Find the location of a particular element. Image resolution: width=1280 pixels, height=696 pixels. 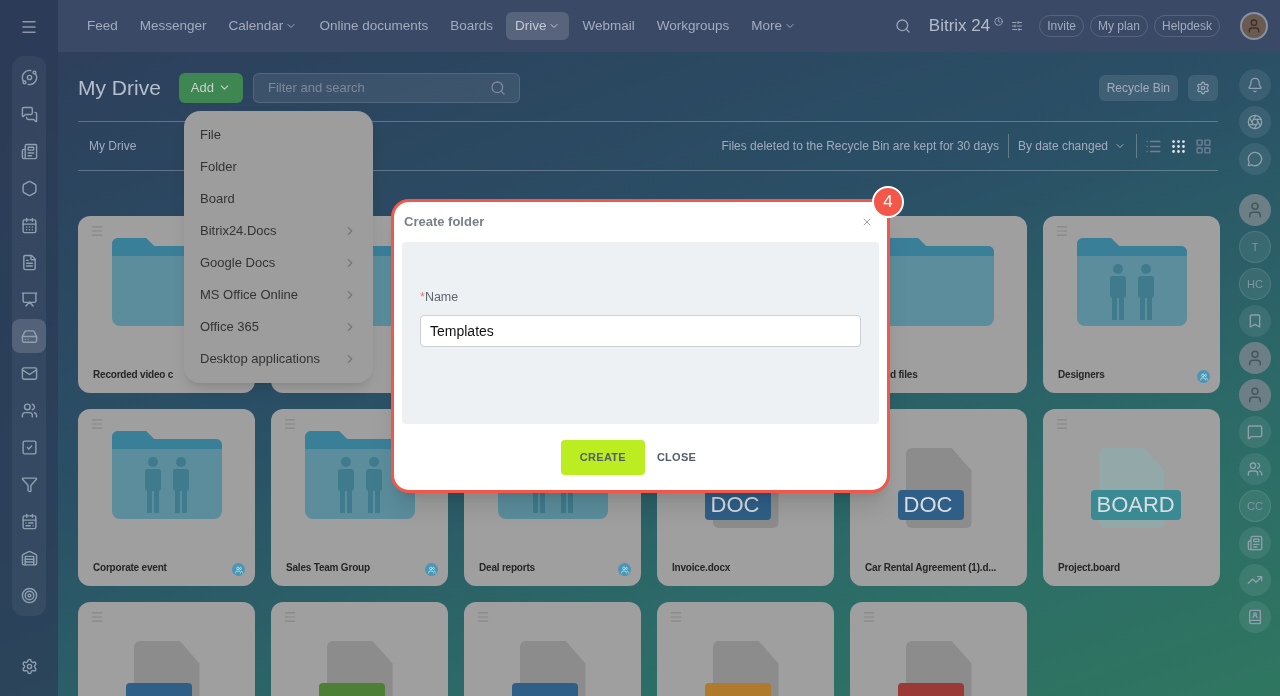

file-card: BOARD Project.board is located at coordinates (1131, 497).